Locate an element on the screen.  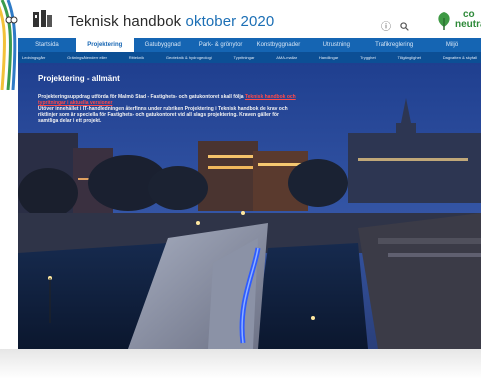
nav-item-park-gronytor: Park- & grönytor is located at coordinates (221, 45).